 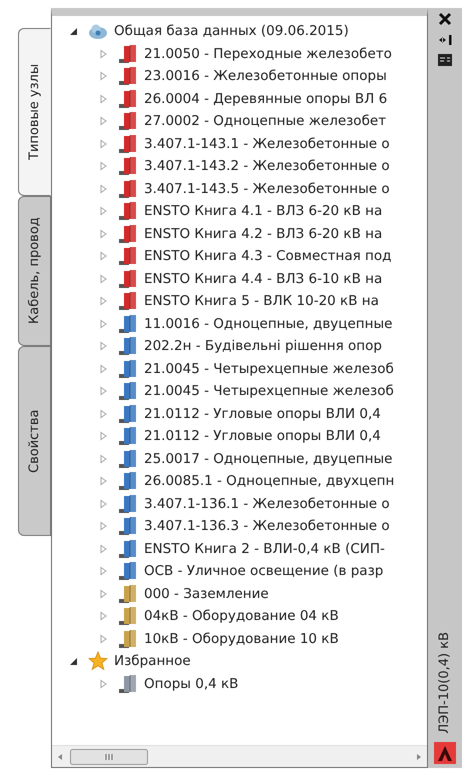 What do you see at coordinates (241, 616) in the screenshot?
I see `tree-item-label: 04кВ - Оборудование 04 кВ` at bounding box center [241, 616].